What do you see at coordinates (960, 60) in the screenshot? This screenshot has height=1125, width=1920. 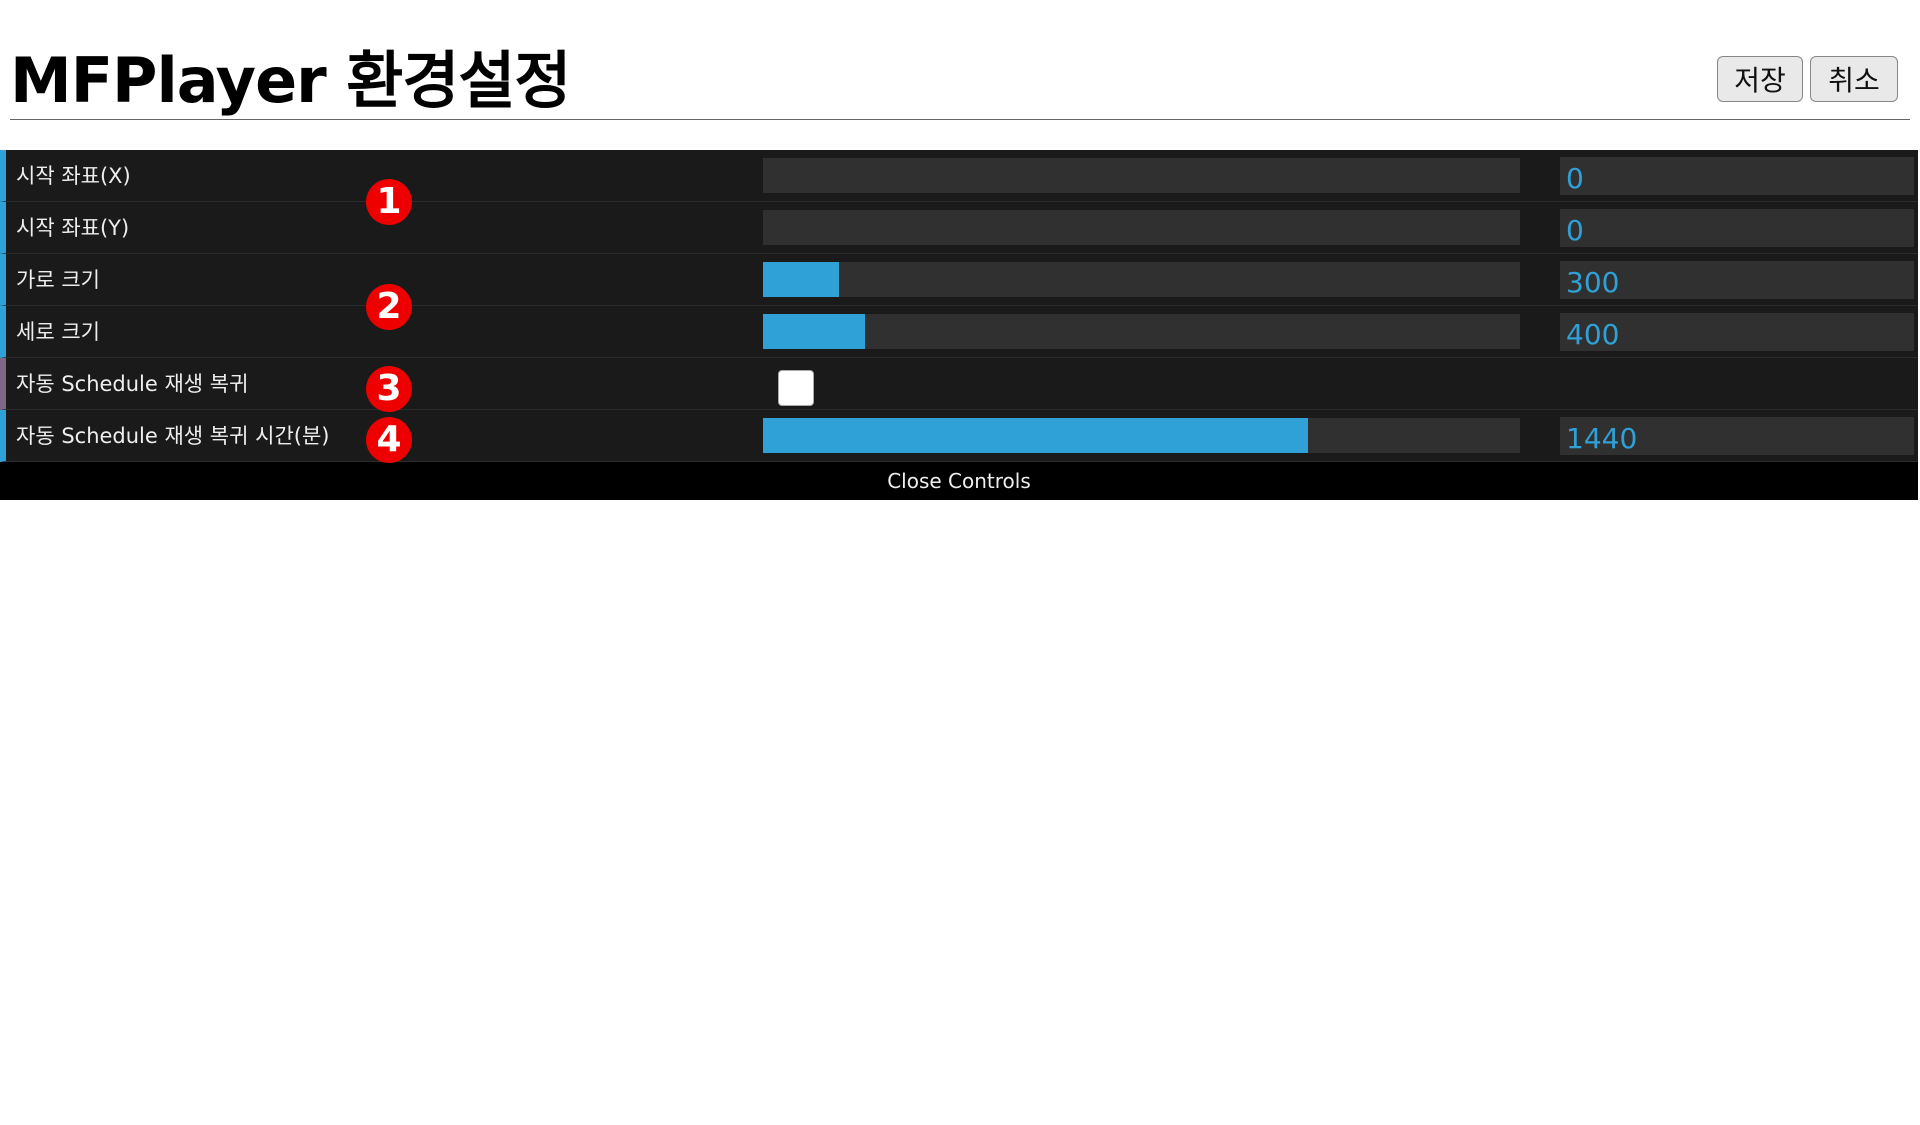 I see `page-header: MFPlayer 환경설정` at bounding box center [960, 60].